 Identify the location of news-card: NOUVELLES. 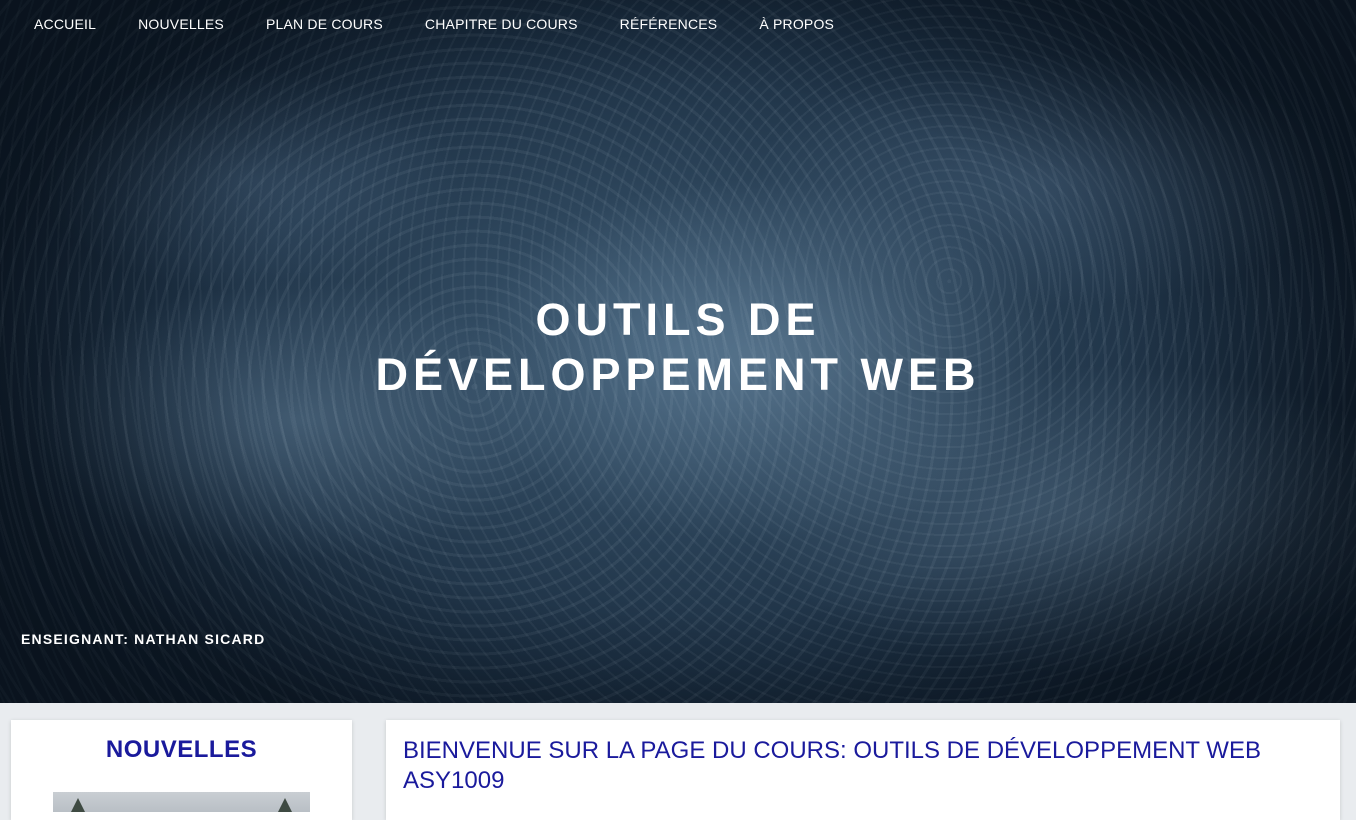
(181, 770).